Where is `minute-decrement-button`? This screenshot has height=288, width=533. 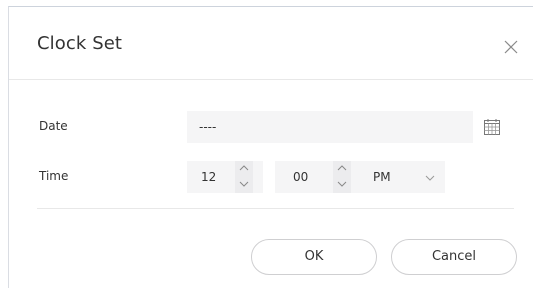
minute-decrement-button is located at coordinates (342, 185).